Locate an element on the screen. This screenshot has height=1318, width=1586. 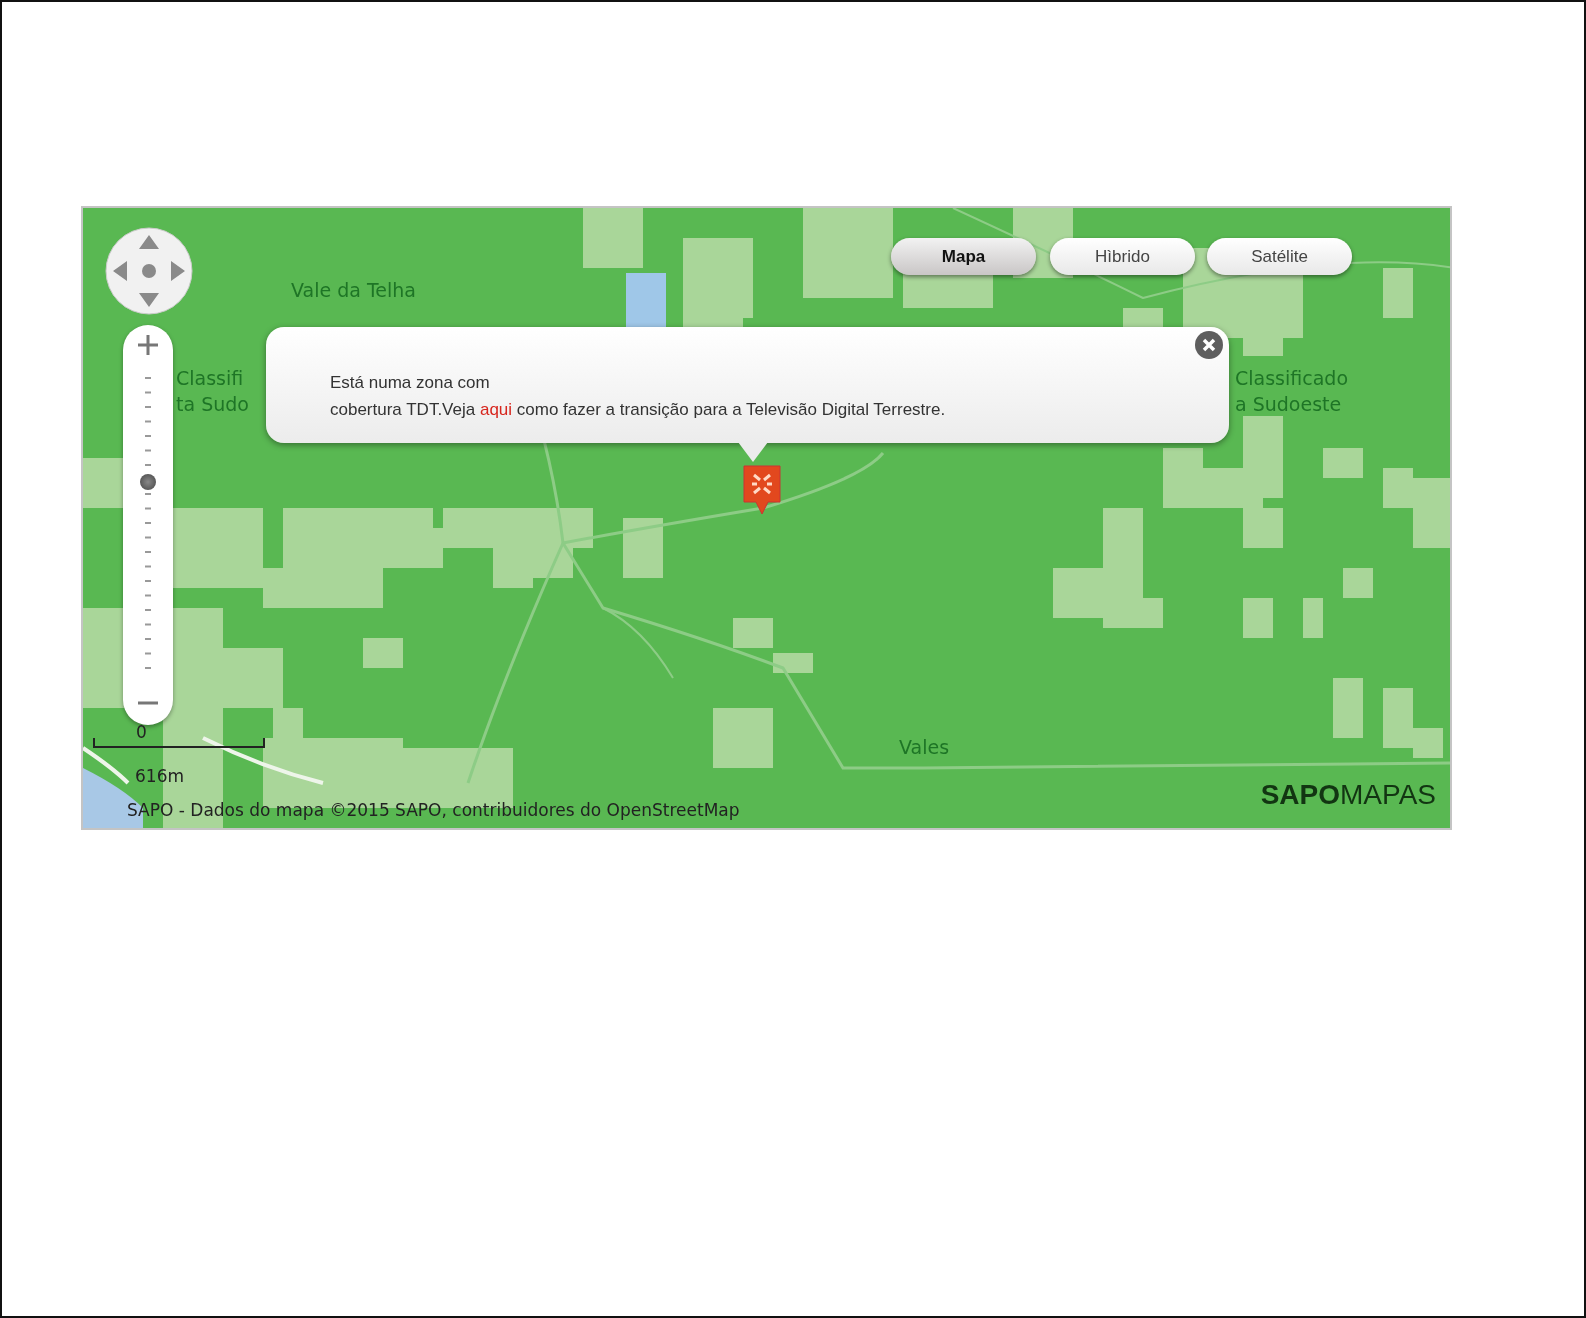
map-type-tab: Mapa is located at coordinates (963, 256).